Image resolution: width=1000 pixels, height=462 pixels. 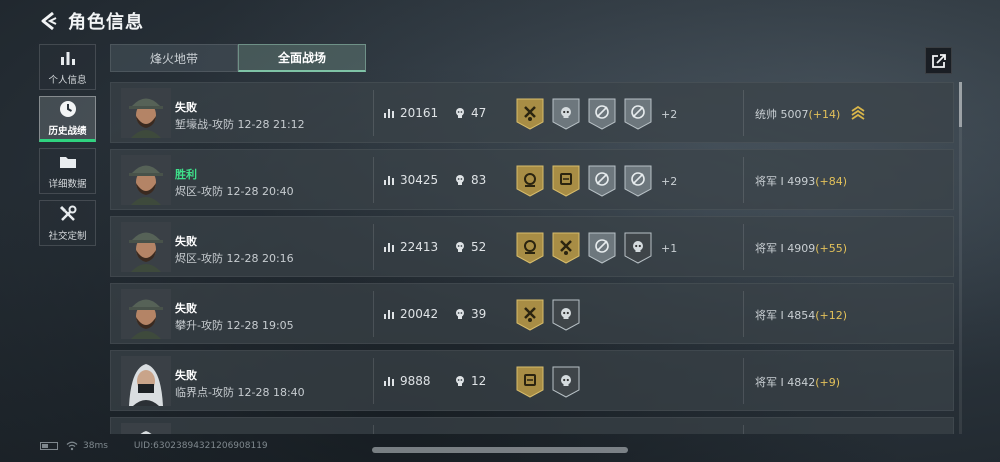 I want to click on match-row, so click(x=532, y=425).